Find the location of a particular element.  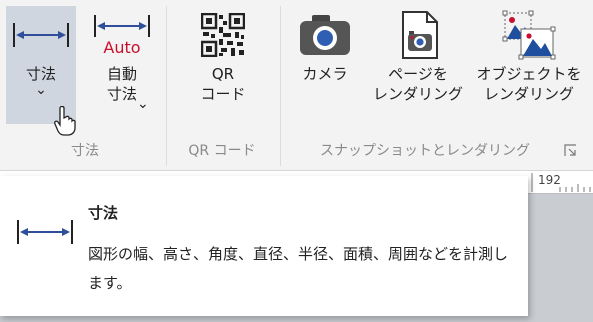

group-label-snapshot: スナップショットとレンダリング is located at coordinates (425, 151).